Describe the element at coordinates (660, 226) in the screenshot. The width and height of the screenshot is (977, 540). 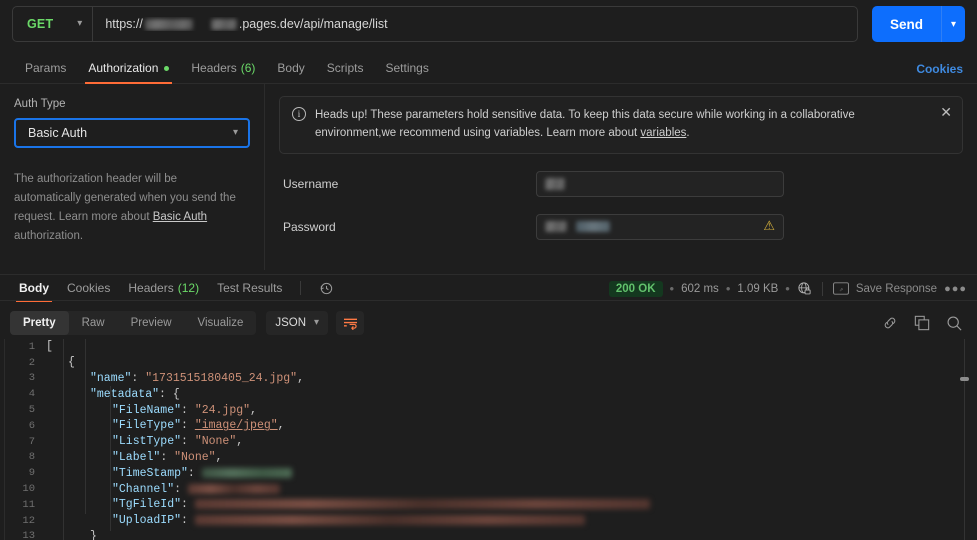
I see `password-input: ⚠` at that location.